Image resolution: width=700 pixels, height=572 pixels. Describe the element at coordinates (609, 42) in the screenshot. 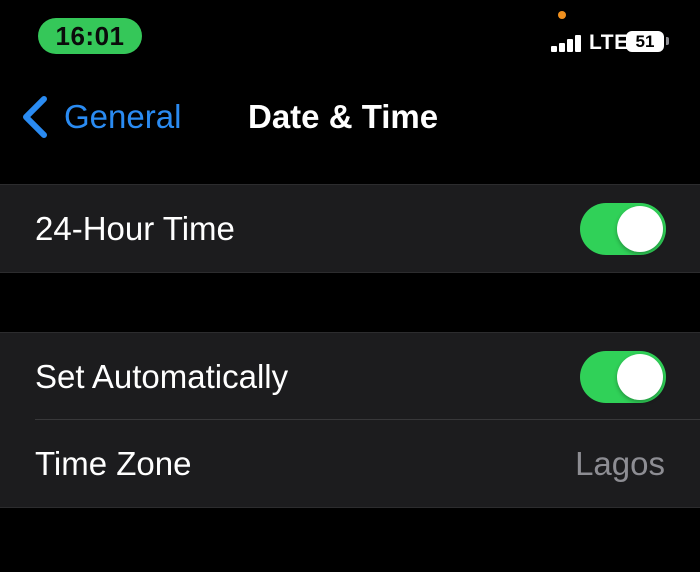

I see `network-type-label: LTE` at that location.